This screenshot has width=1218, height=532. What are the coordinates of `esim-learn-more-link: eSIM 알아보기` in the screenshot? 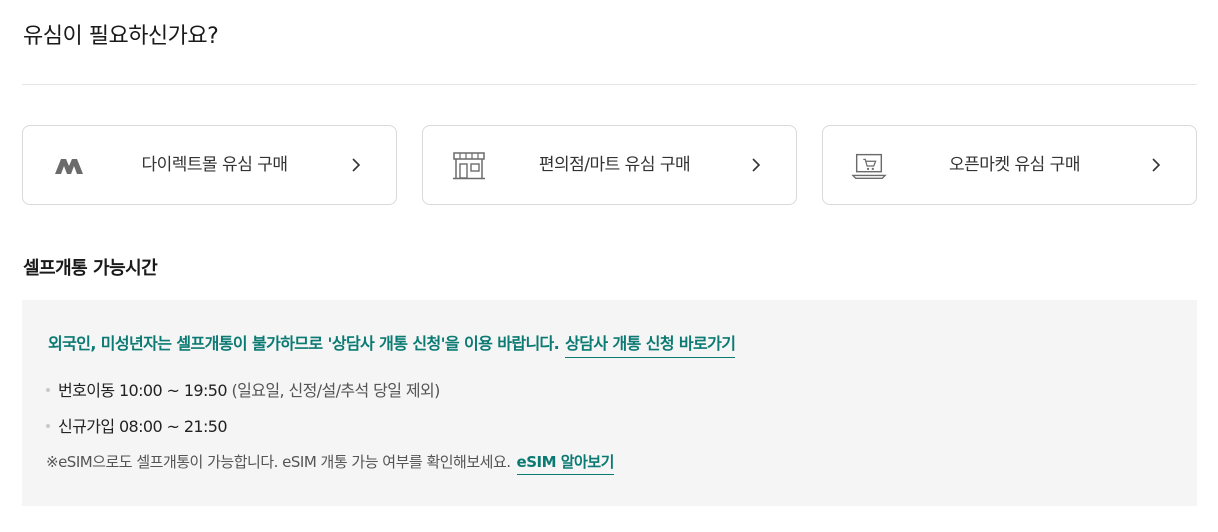 It's located at (565, 464).